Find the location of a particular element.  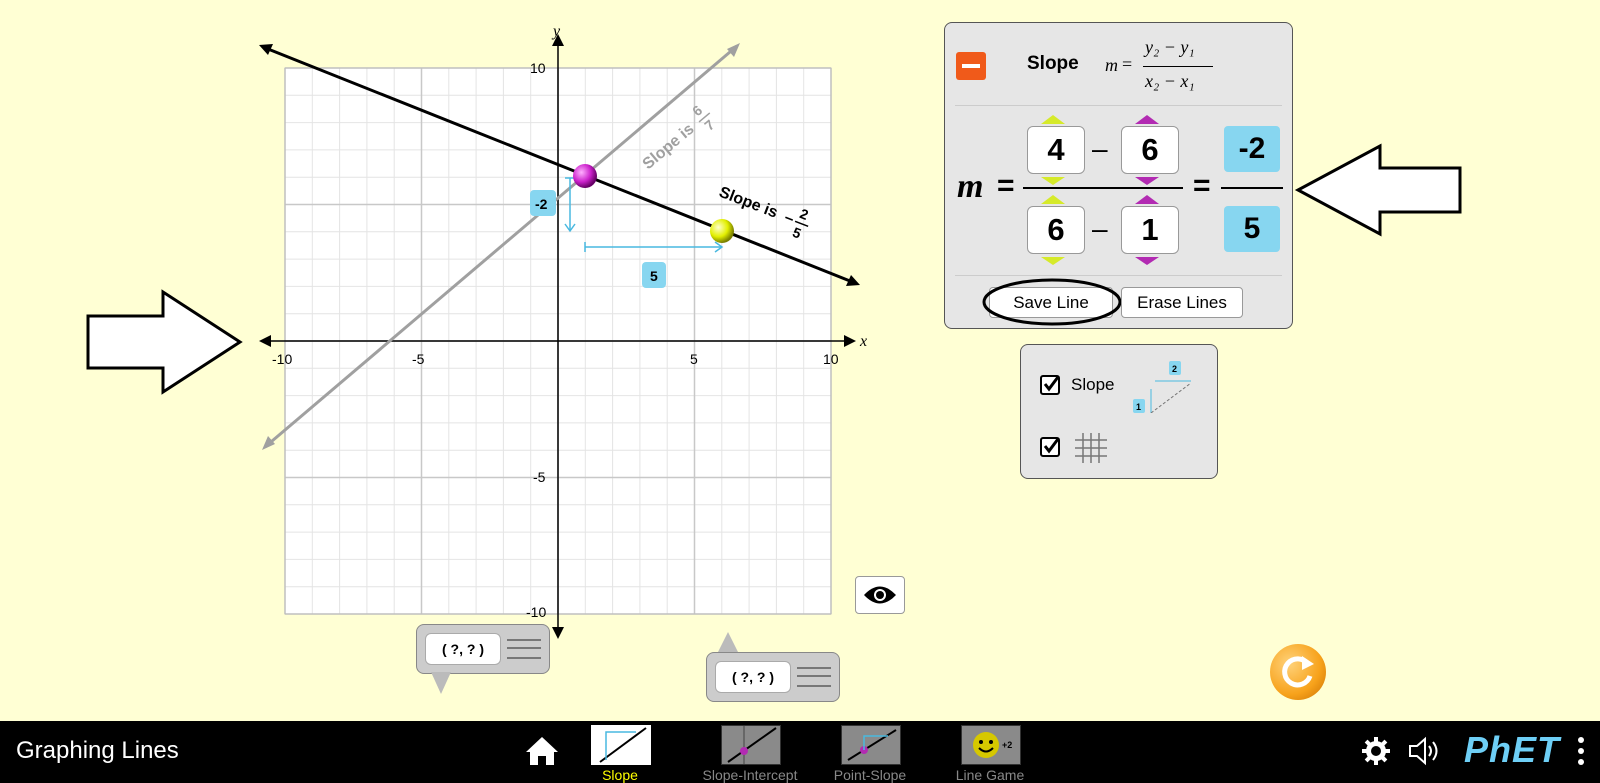

y-tick-label: -5 is located at coordinates (539, 477).